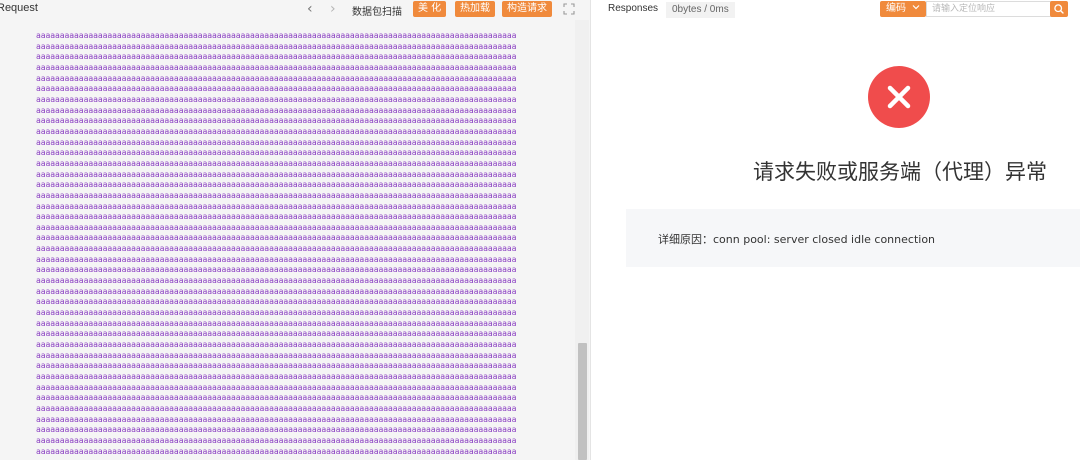  I want to click on encode-dropdown: 编码, so click(903, 9).